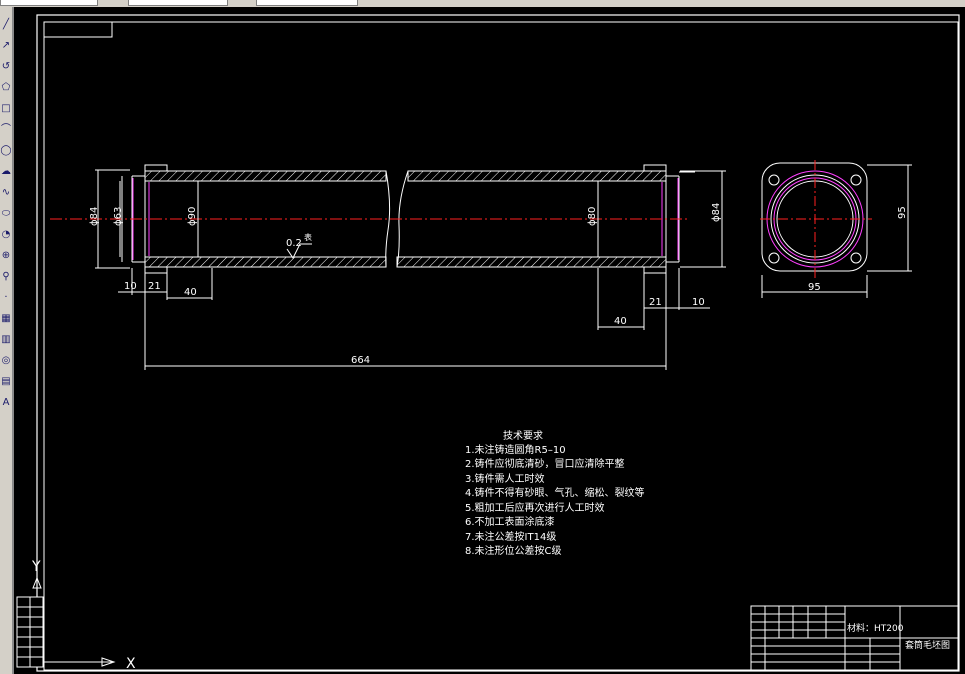 The height and width of the screenshot is (674, 965). What do you see at coordinates (6, 256) in the screenshot?
I see `insert-block-tool-icon: ⊕` at bounding box center [6, 256].